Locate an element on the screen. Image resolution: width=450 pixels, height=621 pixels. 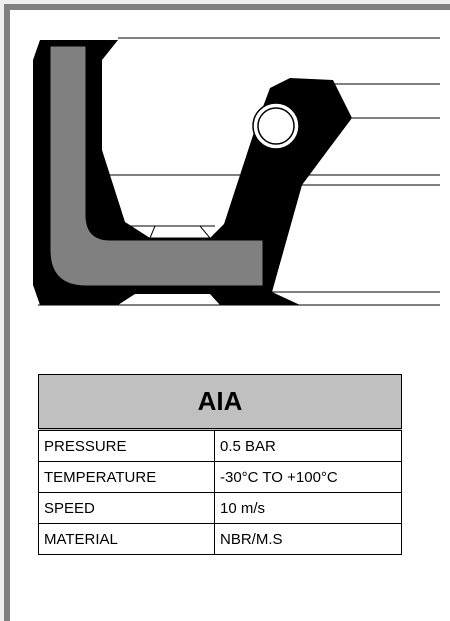
lip-notch is located at coordinates (180, 232).